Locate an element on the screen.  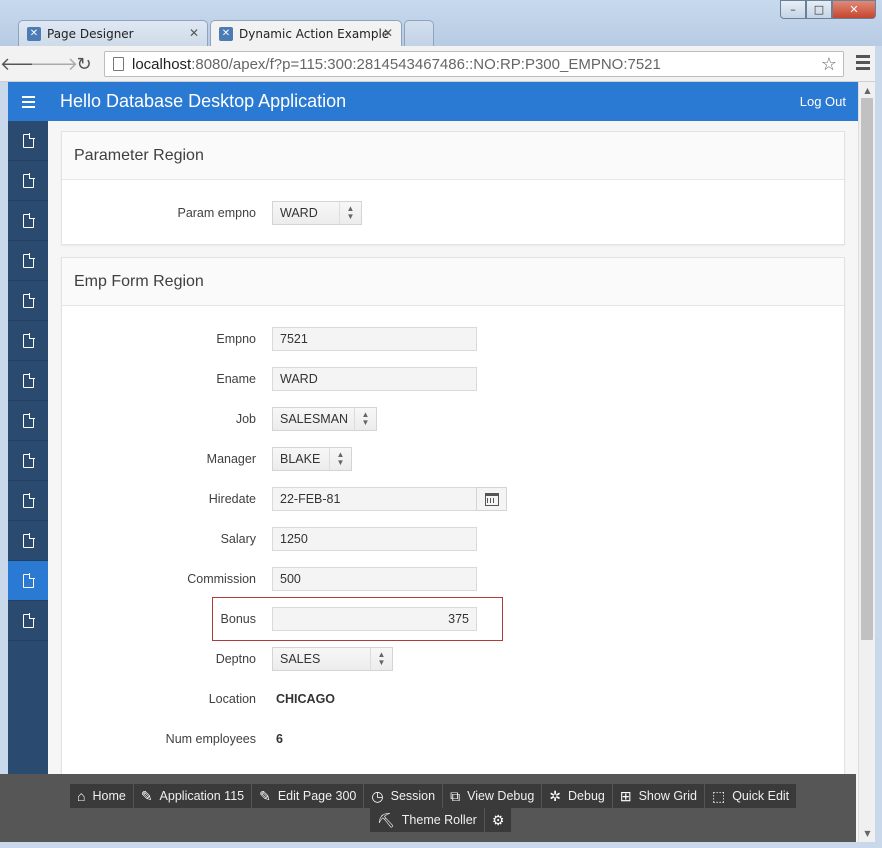
num-employees-value: 6 is located at coordinates (279, 739).